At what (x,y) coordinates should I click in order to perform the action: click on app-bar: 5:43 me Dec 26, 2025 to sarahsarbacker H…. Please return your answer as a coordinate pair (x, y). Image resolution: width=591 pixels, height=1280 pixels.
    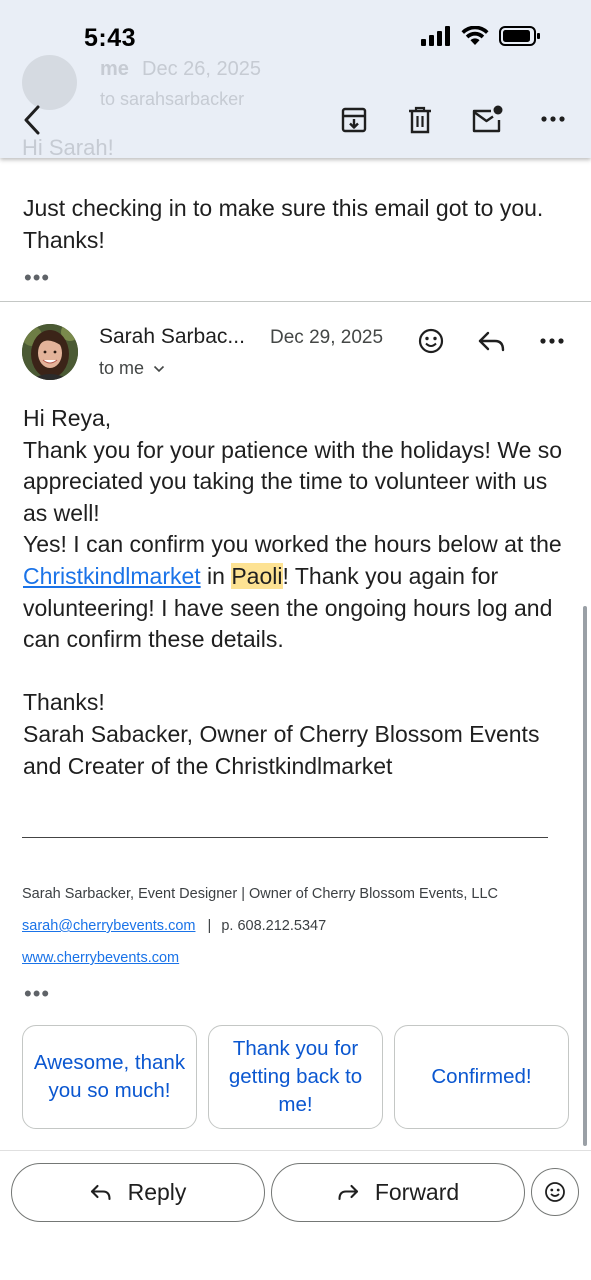
    Looking at the image, I should click on (295, 79).